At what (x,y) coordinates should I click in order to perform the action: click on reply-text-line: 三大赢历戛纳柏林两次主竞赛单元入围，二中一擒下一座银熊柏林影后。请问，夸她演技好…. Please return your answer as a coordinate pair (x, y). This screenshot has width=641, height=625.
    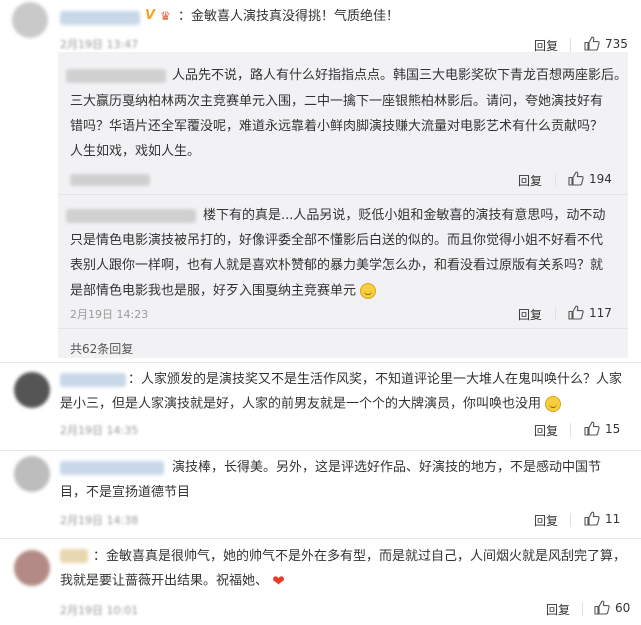
    Looking at the image, I should click on (337, 101).